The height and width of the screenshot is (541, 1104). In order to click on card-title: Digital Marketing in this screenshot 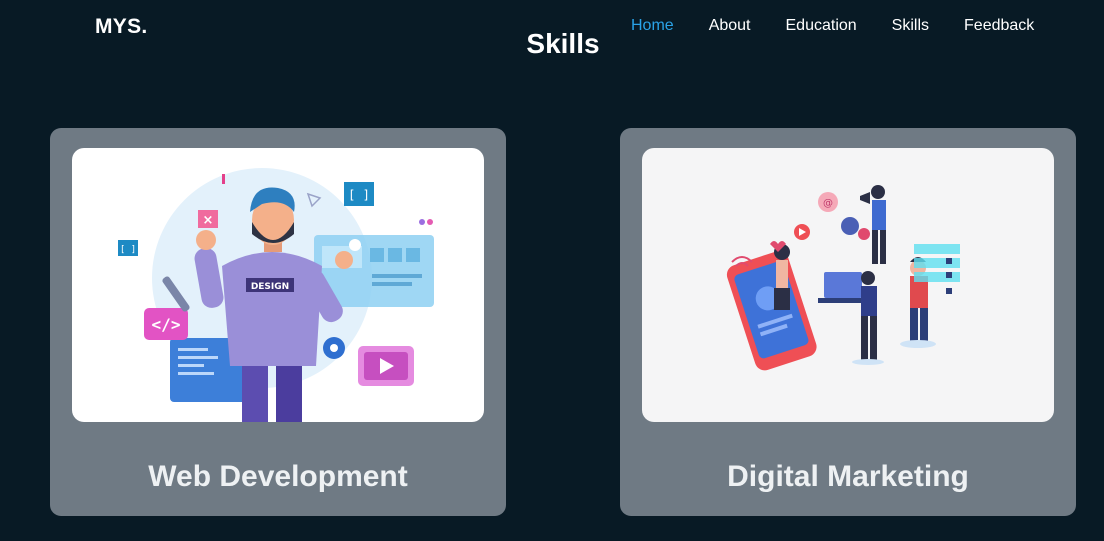, I will do `click(848, 476)`.